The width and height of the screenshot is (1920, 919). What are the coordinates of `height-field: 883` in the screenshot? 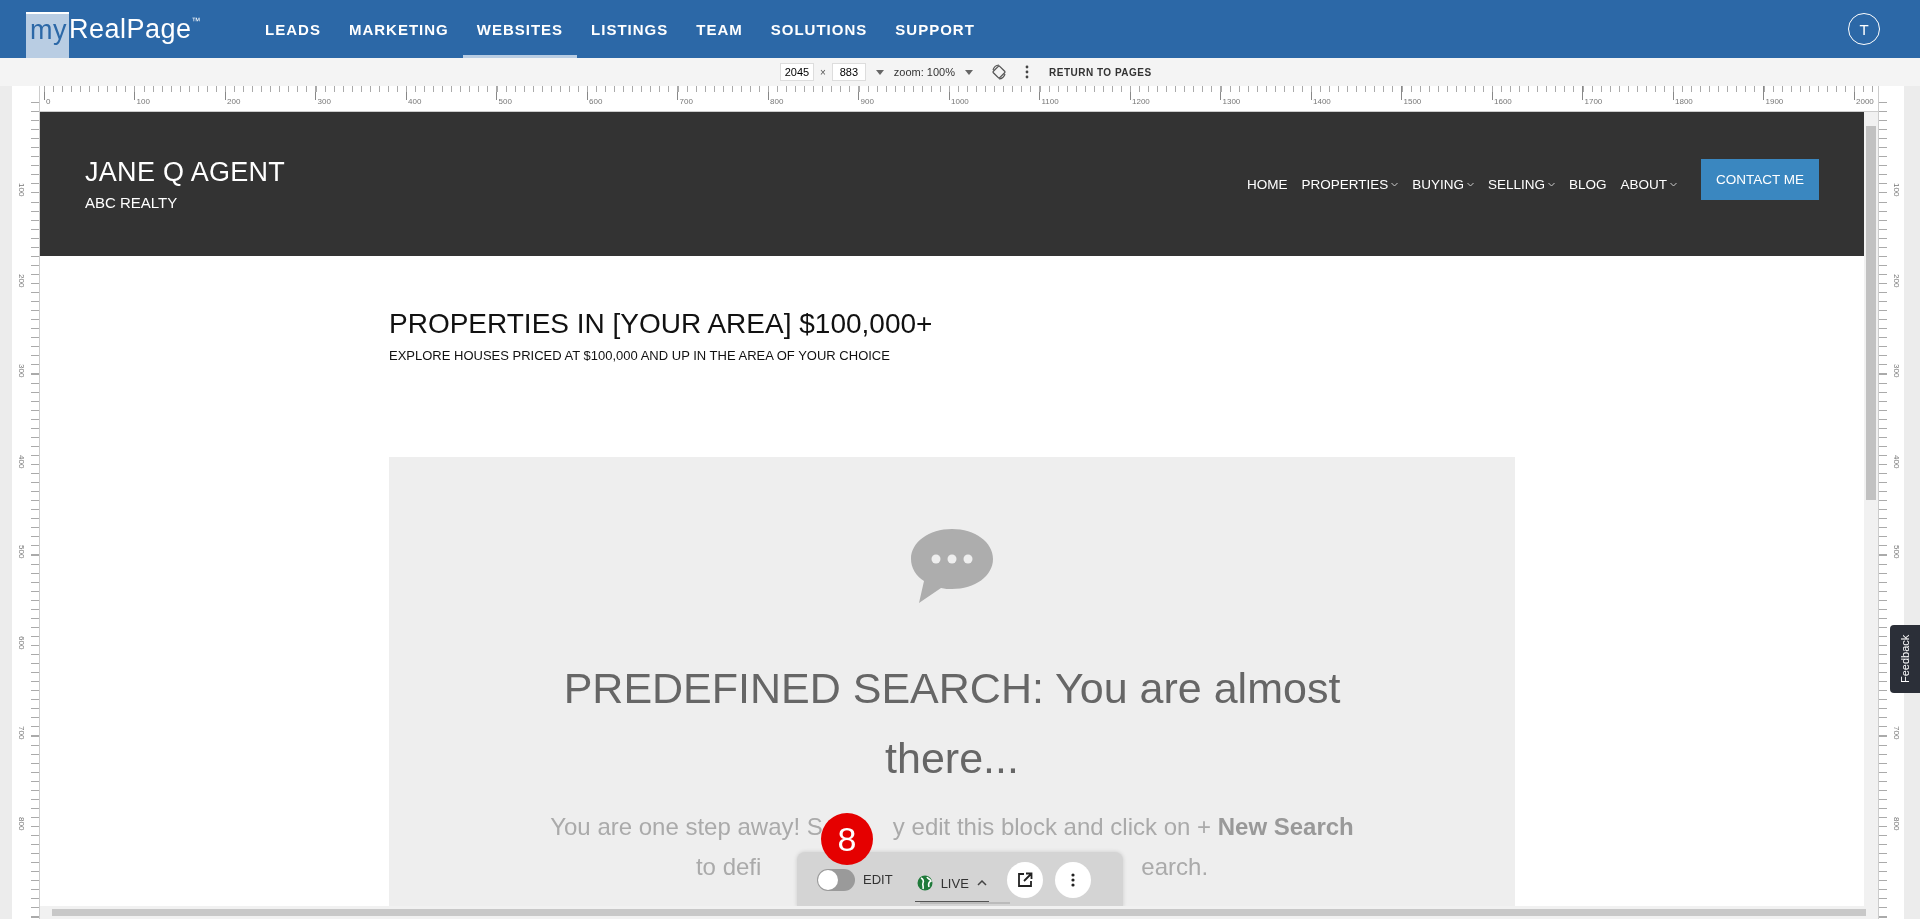 It's located at (848, 72).